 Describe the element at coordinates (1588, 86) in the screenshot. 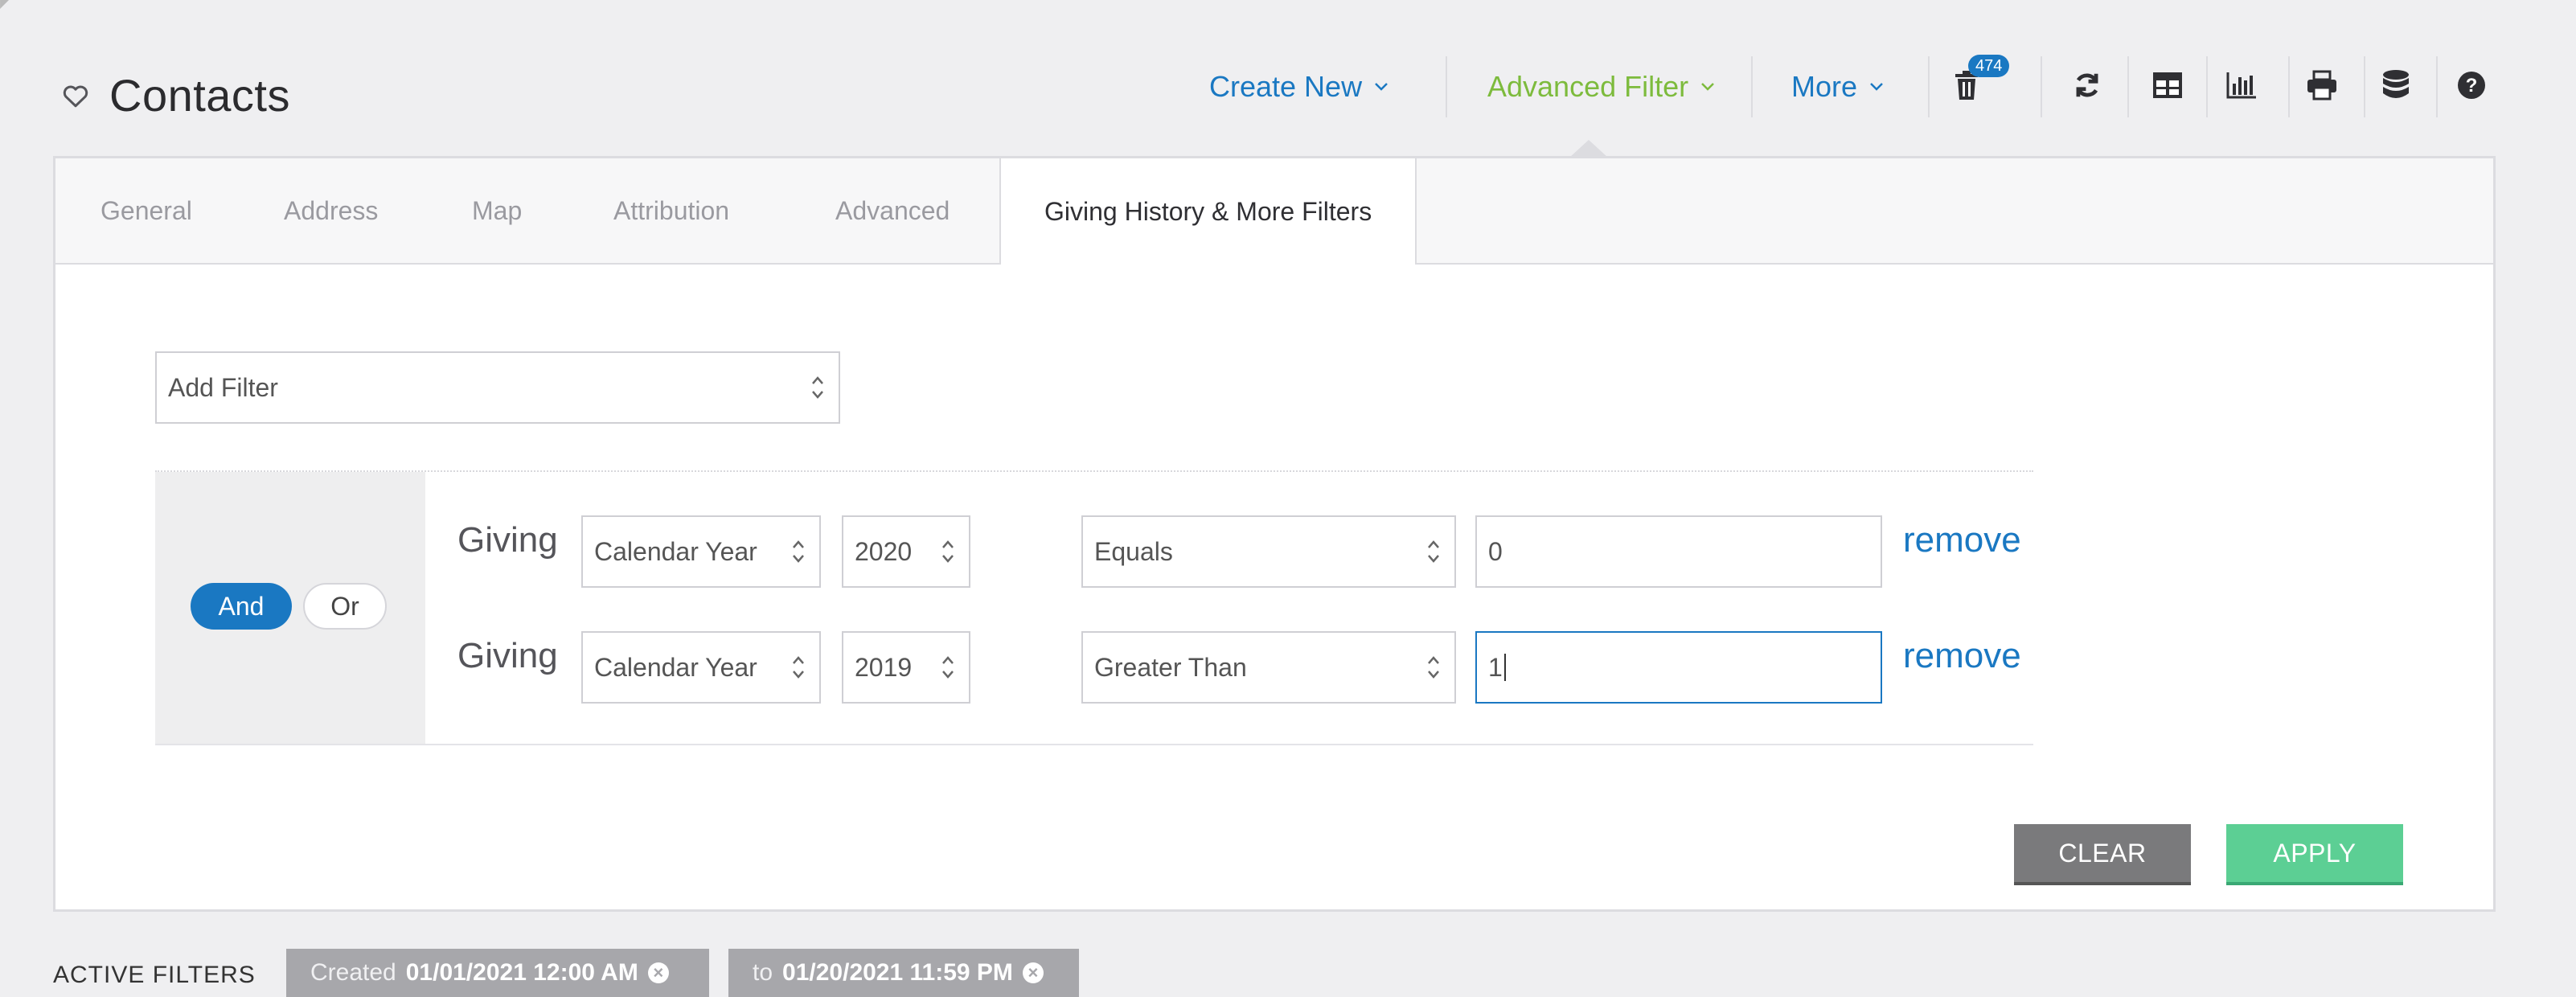

I see `advanced-filter-label: Advanced Filter` at that location.